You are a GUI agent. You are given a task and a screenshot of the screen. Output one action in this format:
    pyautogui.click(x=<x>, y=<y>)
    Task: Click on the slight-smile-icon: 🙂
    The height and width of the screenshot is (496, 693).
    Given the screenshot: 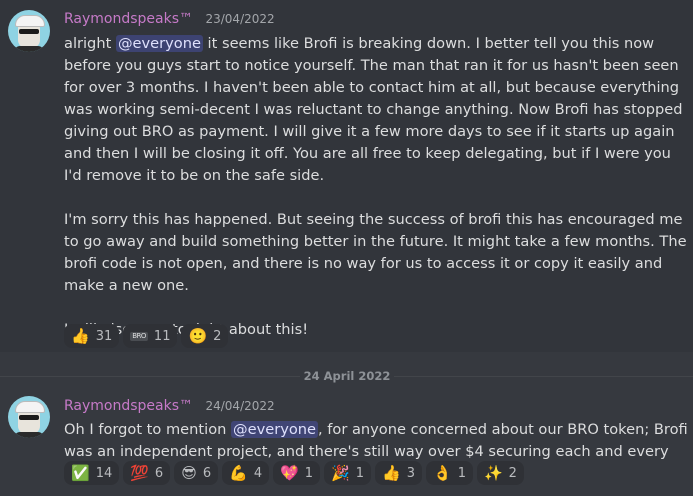 What is the action you would take?
    pyautogui.click(x=198, y=335)
    